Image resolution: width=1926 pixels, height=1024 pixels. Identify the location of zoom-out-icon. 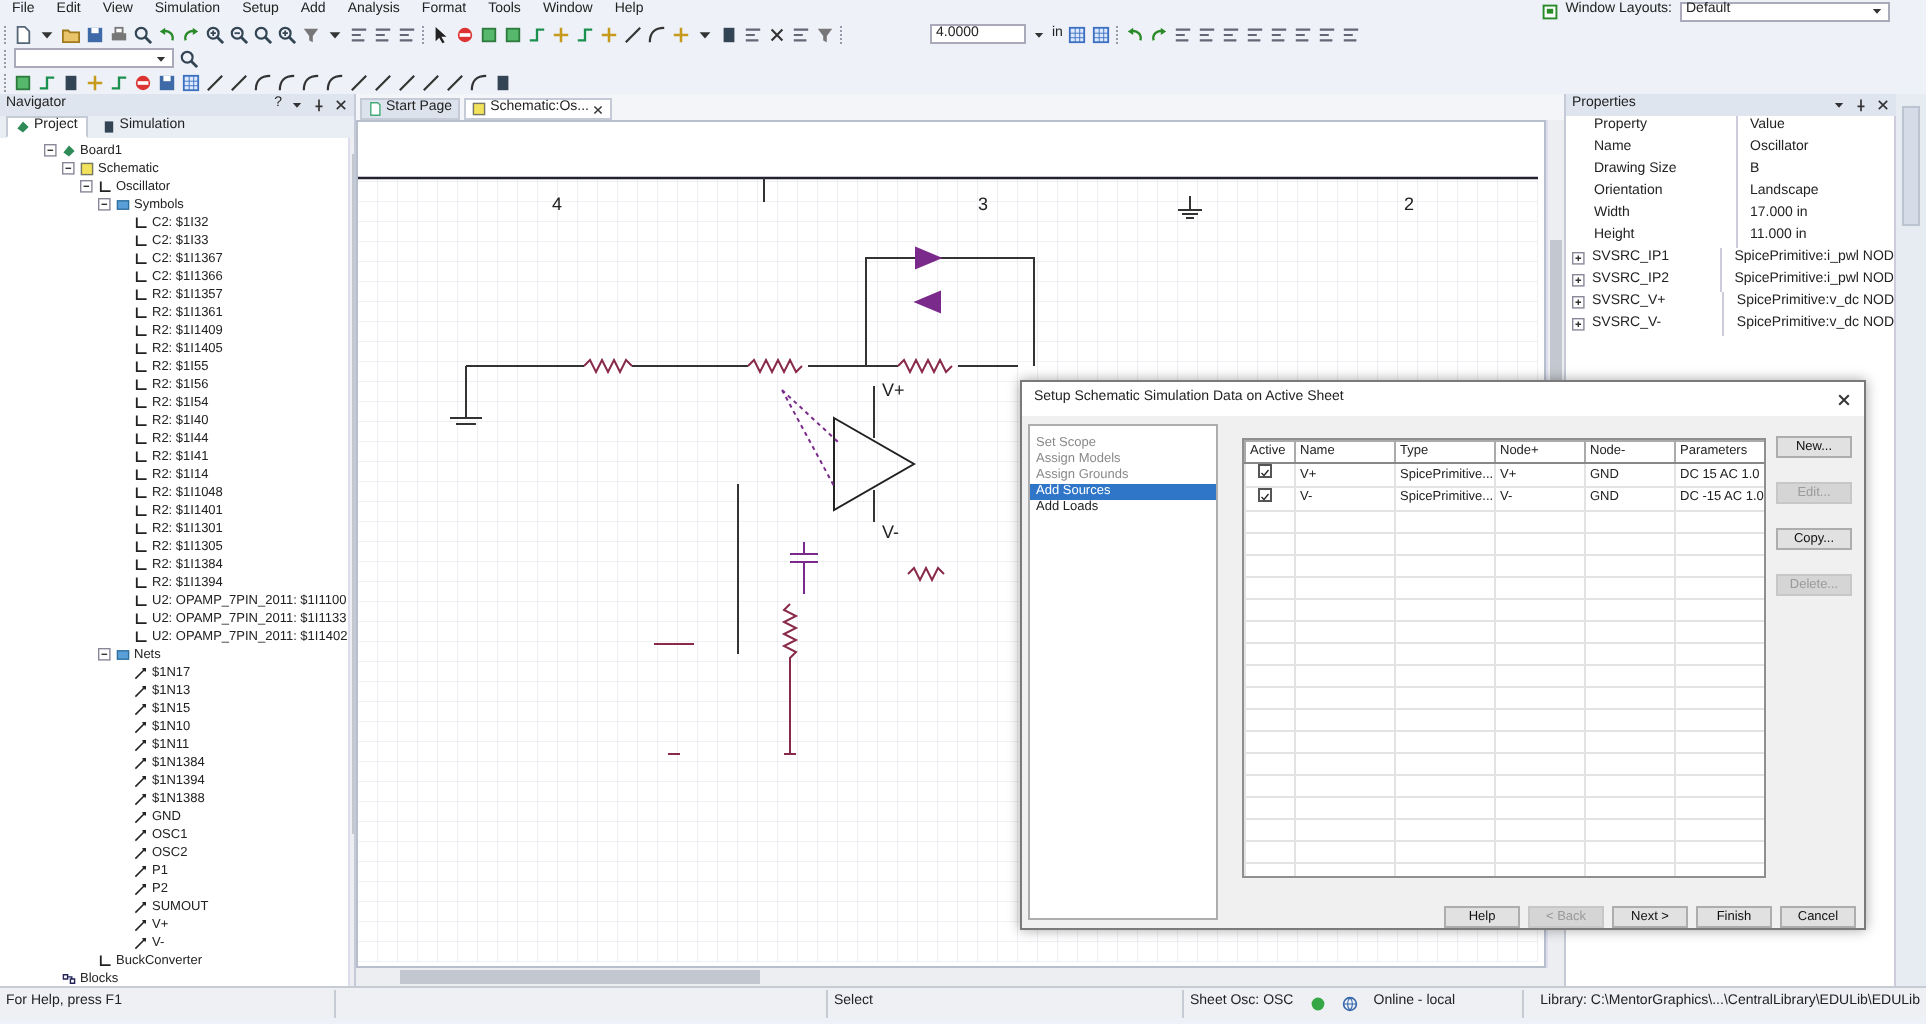
(239, 34).